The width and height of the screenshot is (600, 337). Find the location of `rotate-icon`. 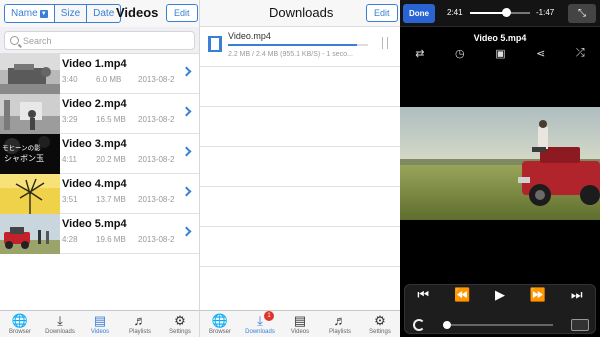

rotate-icon is located at coordinates (419, 325).